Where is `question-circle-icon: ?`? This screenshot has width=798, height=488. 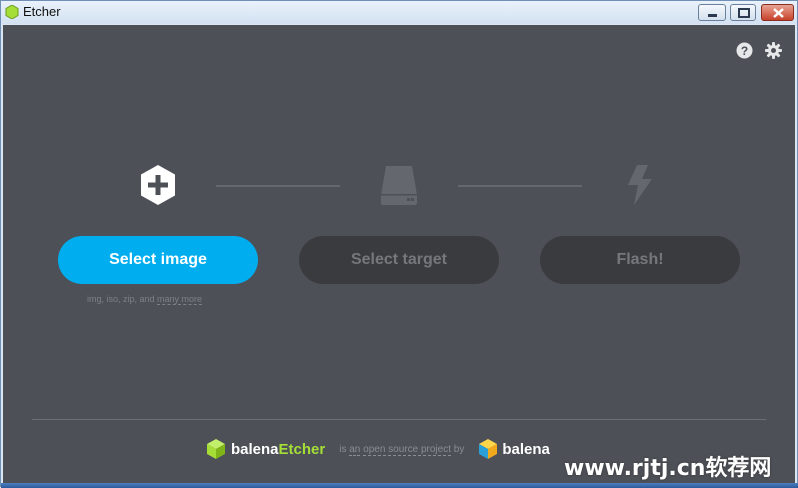 question-circle-icon: ? is located at coordinates (744, 50).